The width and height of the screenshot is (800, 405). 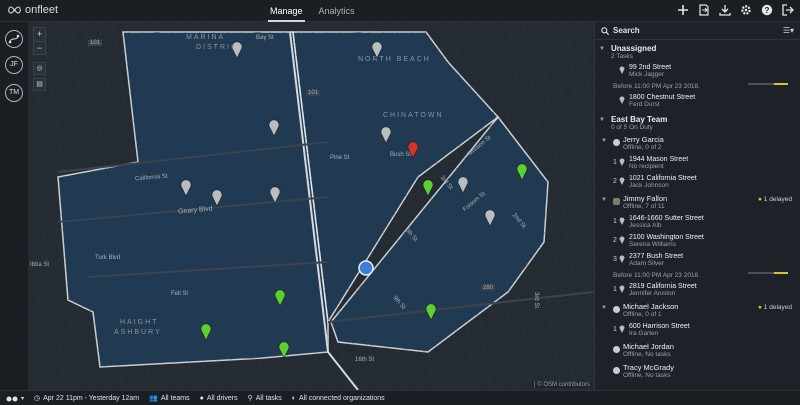 I want to click on hood-haight: HAIGHT, so click(x=139, y=322).